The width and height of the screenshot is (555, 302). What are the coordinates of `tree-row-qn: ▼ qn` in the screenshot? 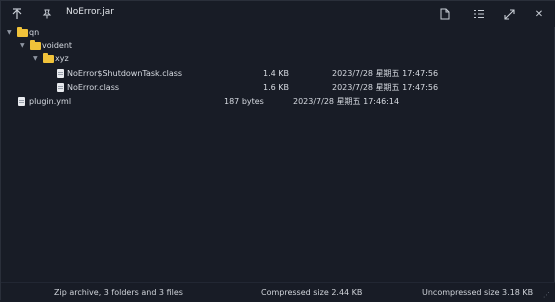 It's located at (278, 33).